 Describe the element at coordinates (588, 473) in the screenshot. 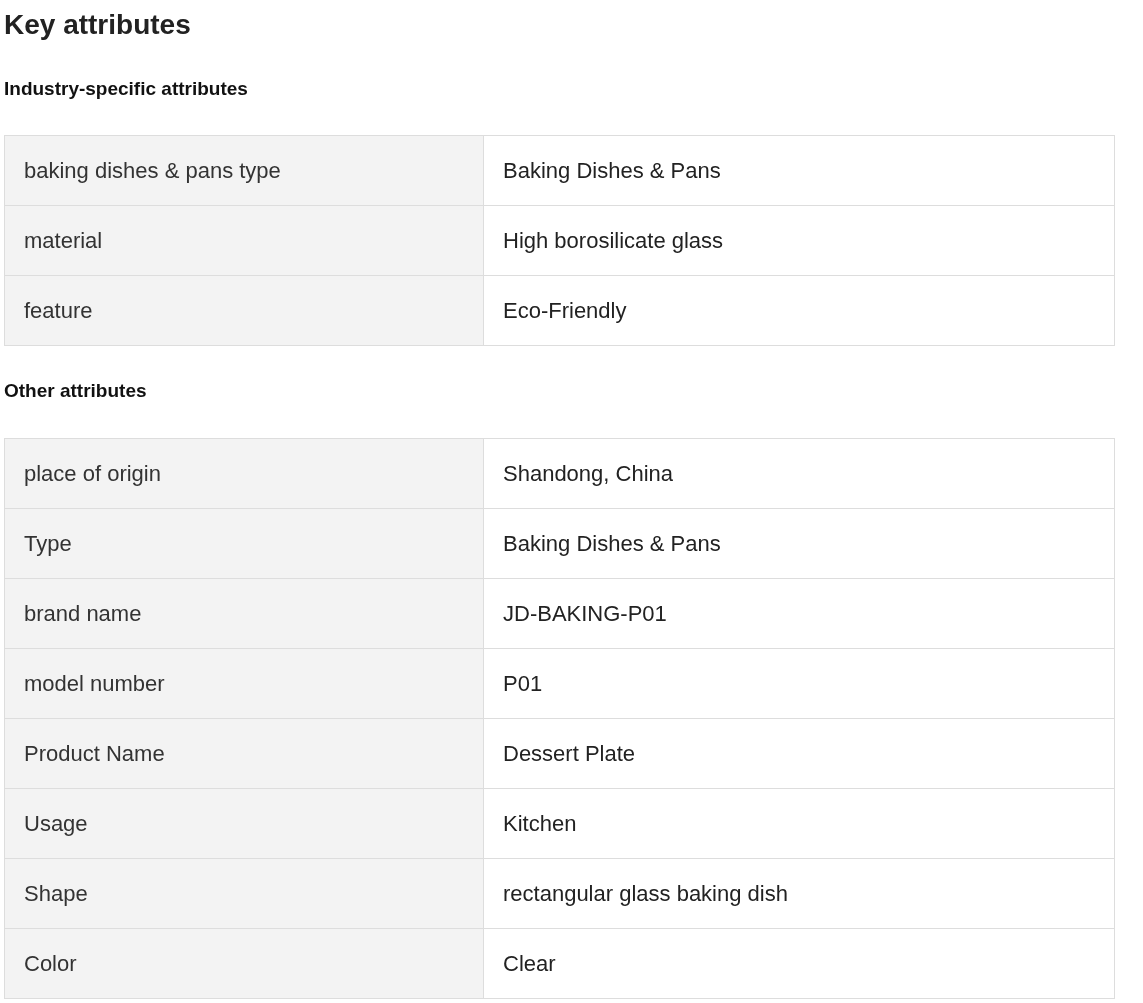

I see `attribute-value-cell-text: Shandong, China` at that location.